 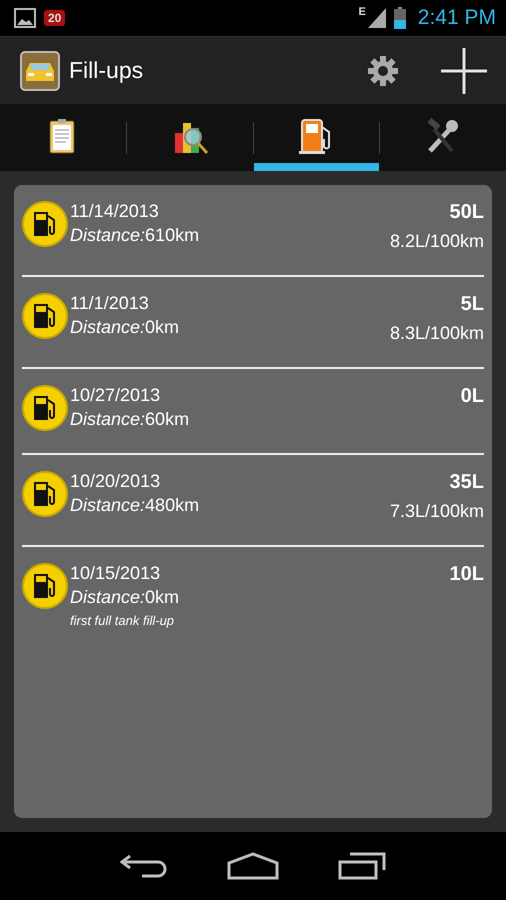 What do you see at coordinates (110, 303) in the screenshot?
I see `fillup-date: 11/1/2013` at bounding box center [110, 303].